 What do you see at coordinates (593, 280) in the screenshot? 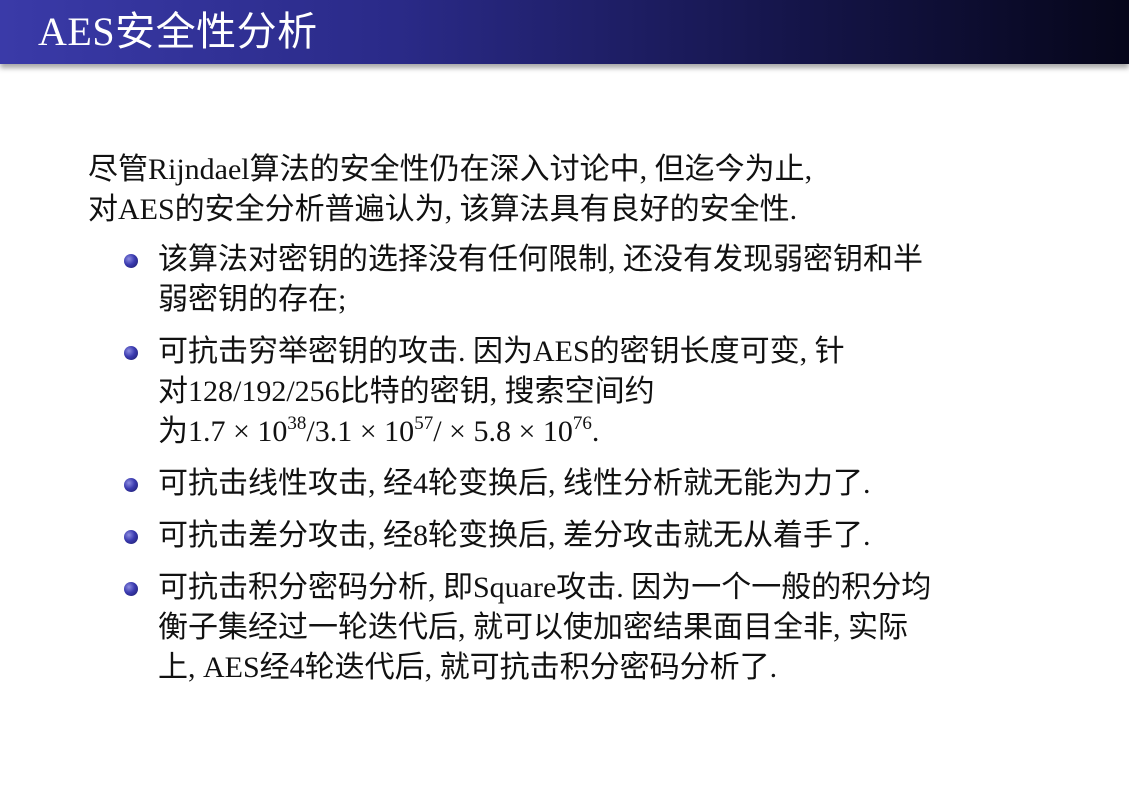
I see `bullet-item-weak-keys: 该算法对密钥的选择没有任何限制, 还没有发现弱密钥和半 弱密钥的存在;` at bounding box center [593, 280].